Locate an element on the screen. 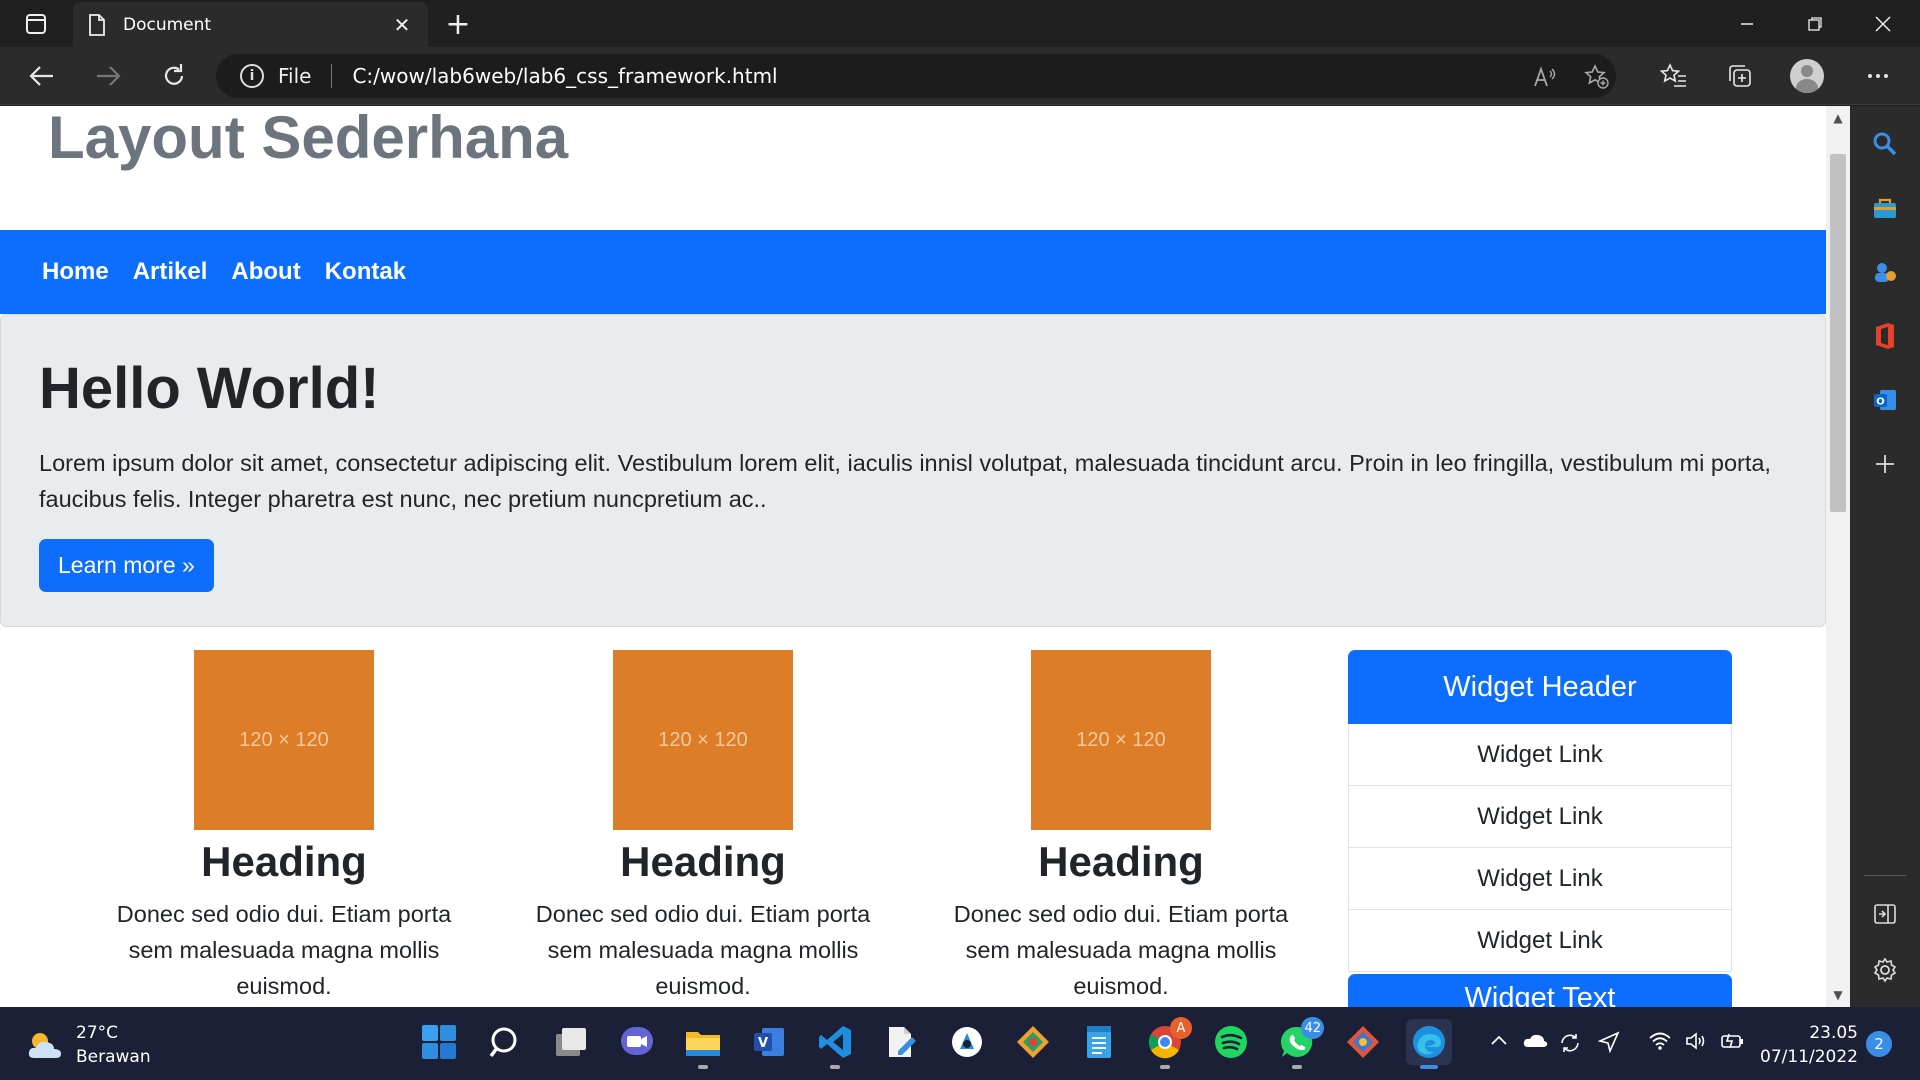  taskbar: 27°C Berawan V A 42 23.05 07/11/2022 2 is located at coordinates (960, 1043).